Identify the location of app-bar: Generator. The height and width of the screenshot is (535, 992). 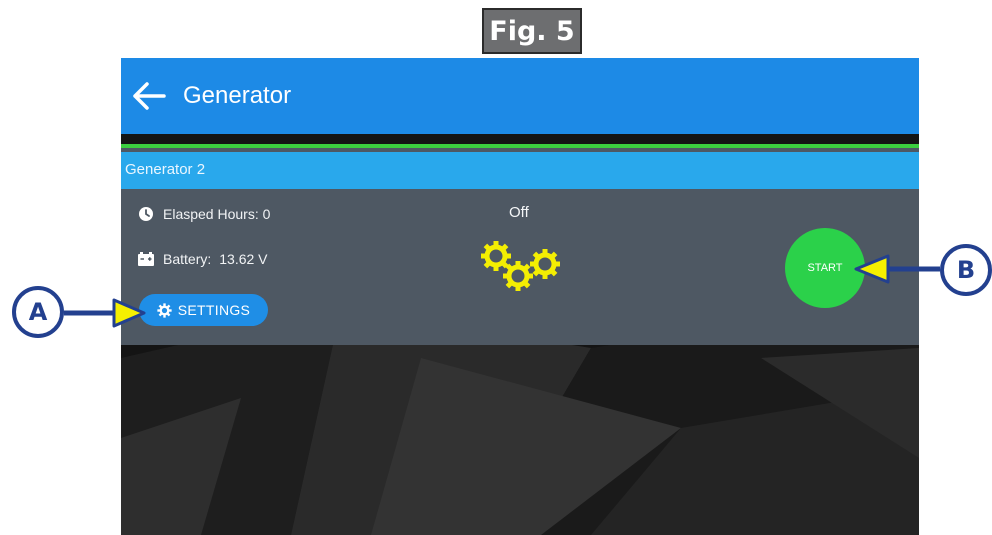
(520, 96).